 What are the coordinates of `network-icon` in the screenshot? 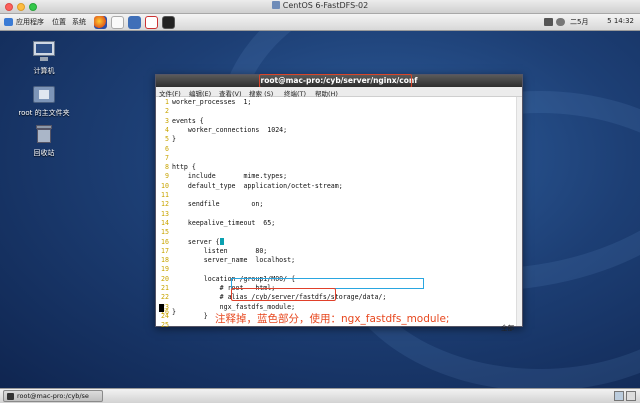 It's located at (548, 22).